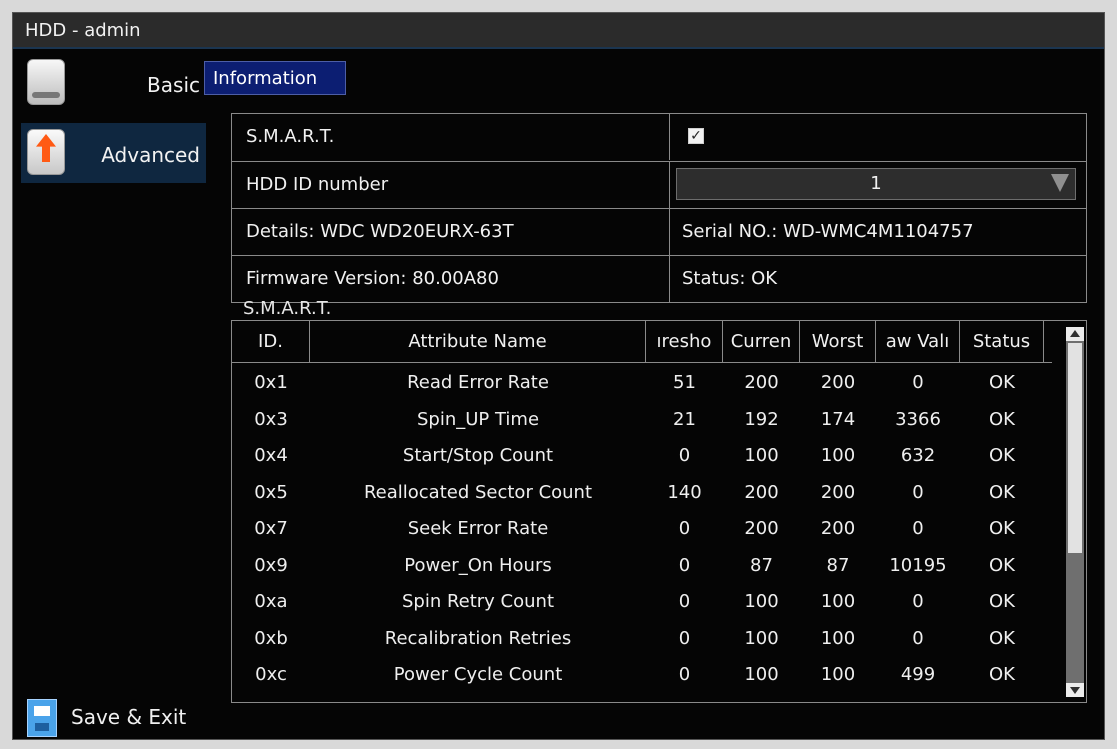 Image resolution: width=1117 pixels, height=749 pixels. Describe the element at coordinates (271, 638) in the screenshot. I see `cell-id: 0xb` at that location.